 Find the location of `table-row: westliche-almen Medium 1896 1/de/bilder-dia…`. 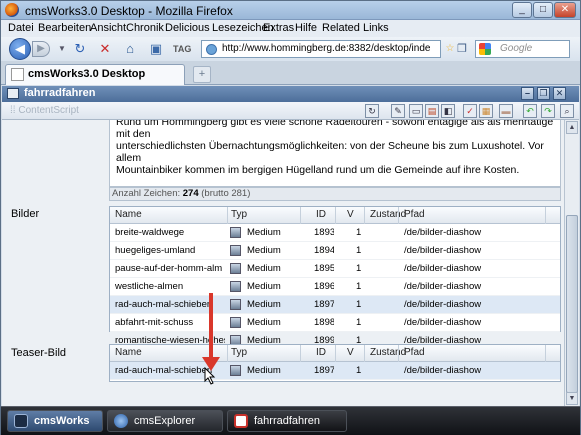

table-row: westliche-almen Medium 1896 1/de/bilder-dia… is located at coordinates (335, 287).